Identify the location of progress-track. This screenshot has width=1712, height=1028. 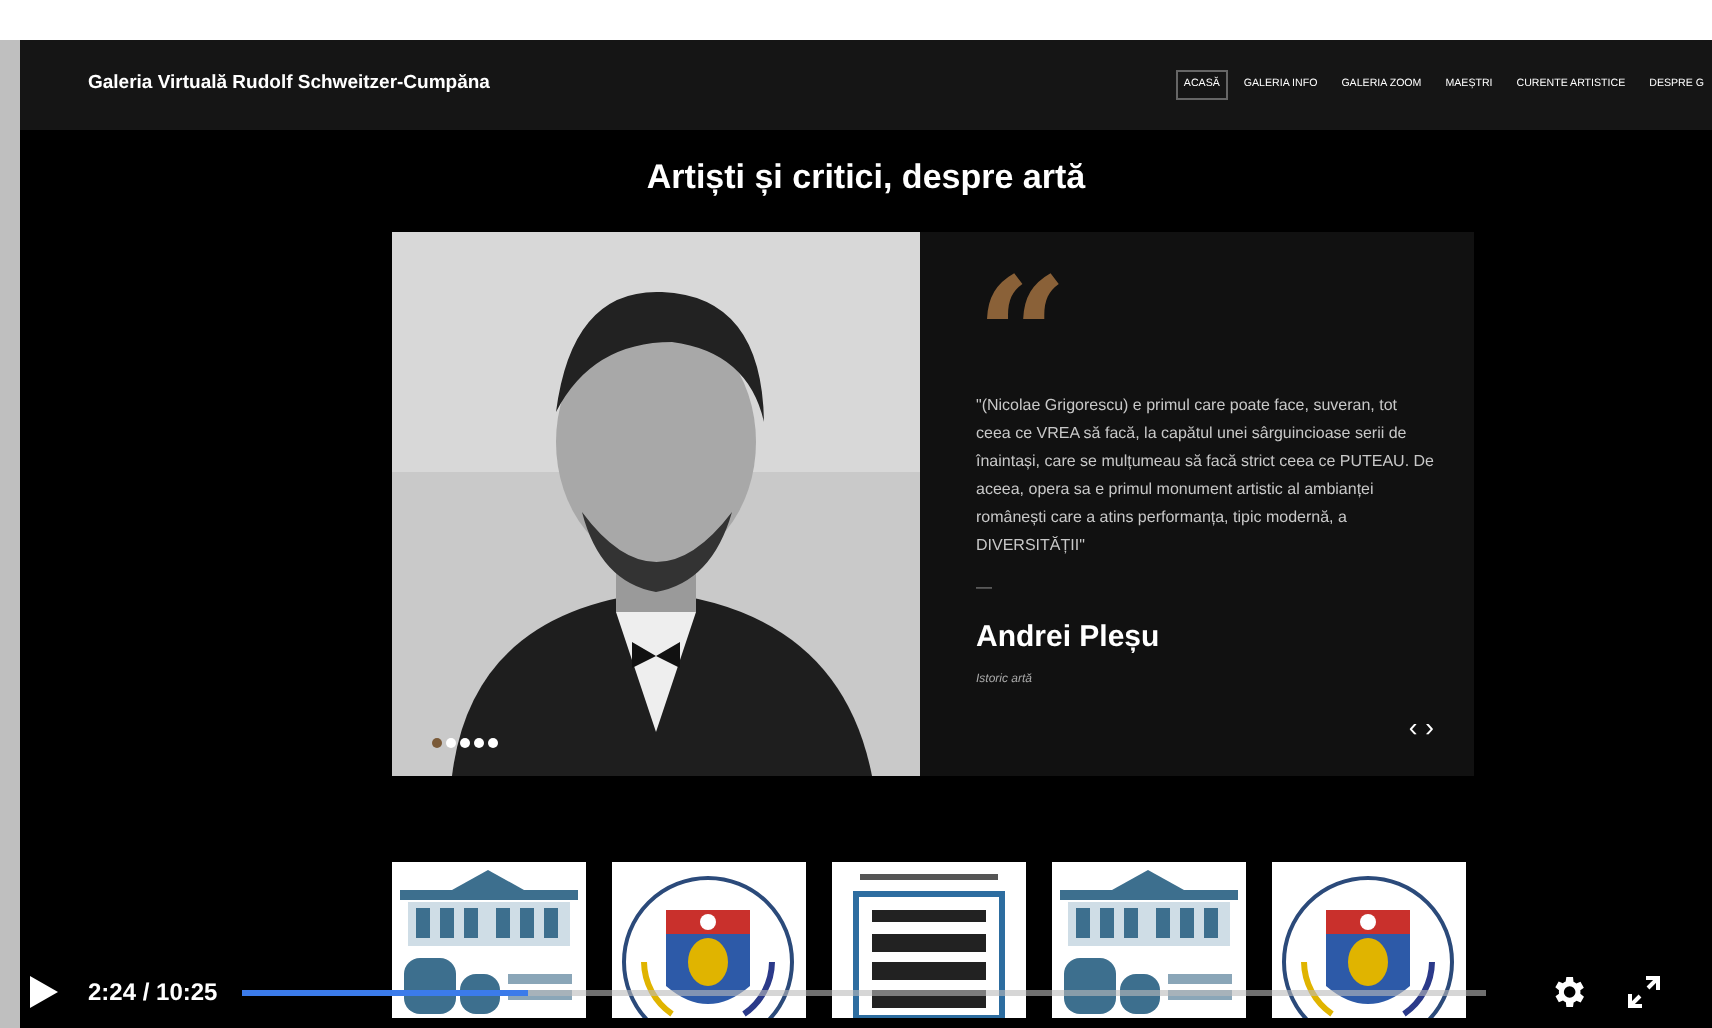
(863, 992).